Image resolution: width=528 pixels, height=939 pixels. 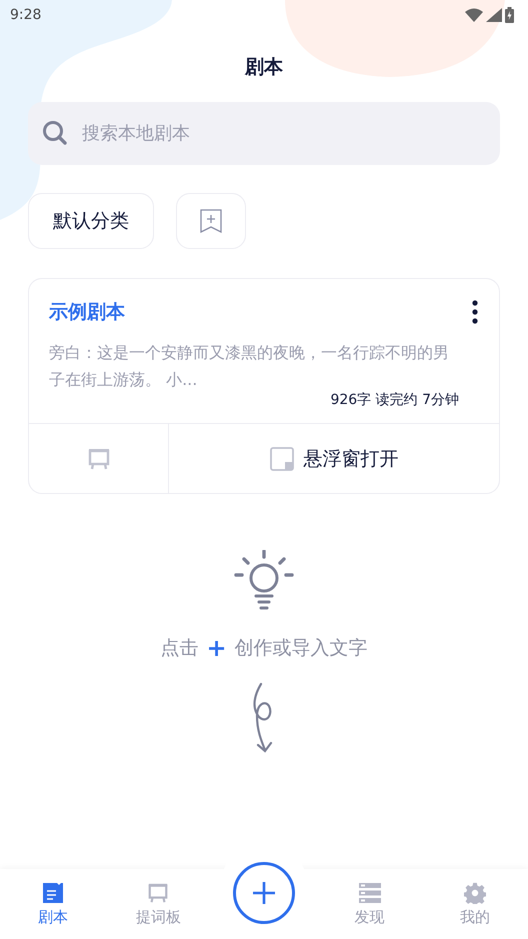 What do you see at coordinates (53, 893) in the screenshot?
I see `document-icon` at bounding box center [53, 893].